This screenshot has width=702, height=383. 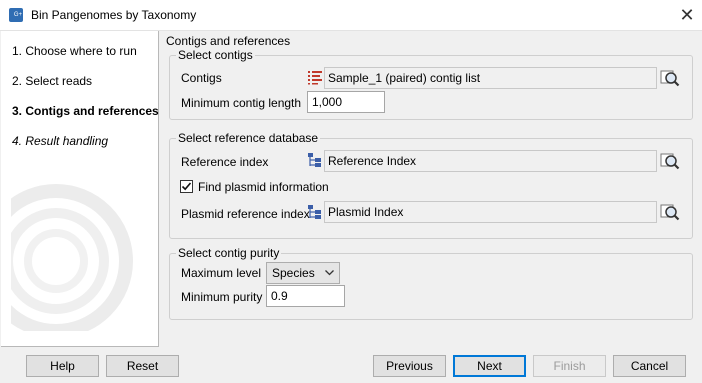 I want to click on minimum-purity-input: 0.9, so click(x=305, y=296).